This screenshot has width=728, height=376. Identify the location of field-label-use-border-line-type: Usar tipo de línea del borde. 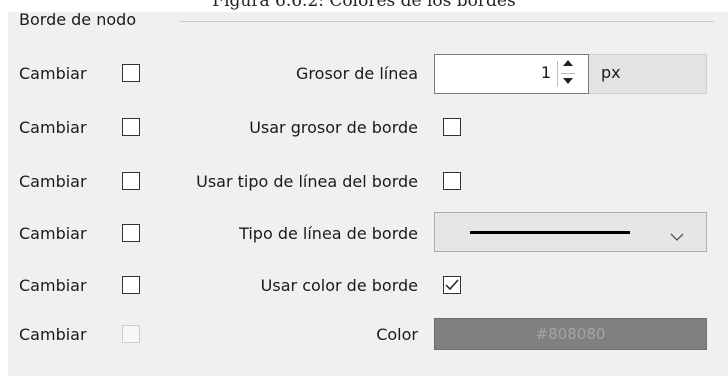
(307, 181).